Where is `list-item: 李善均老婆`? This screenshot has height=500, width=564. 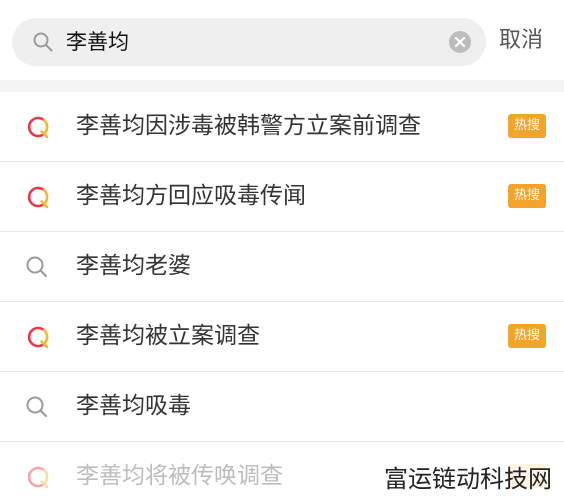
list-item: 李善均老婆 is located at coordinates (282, 267).